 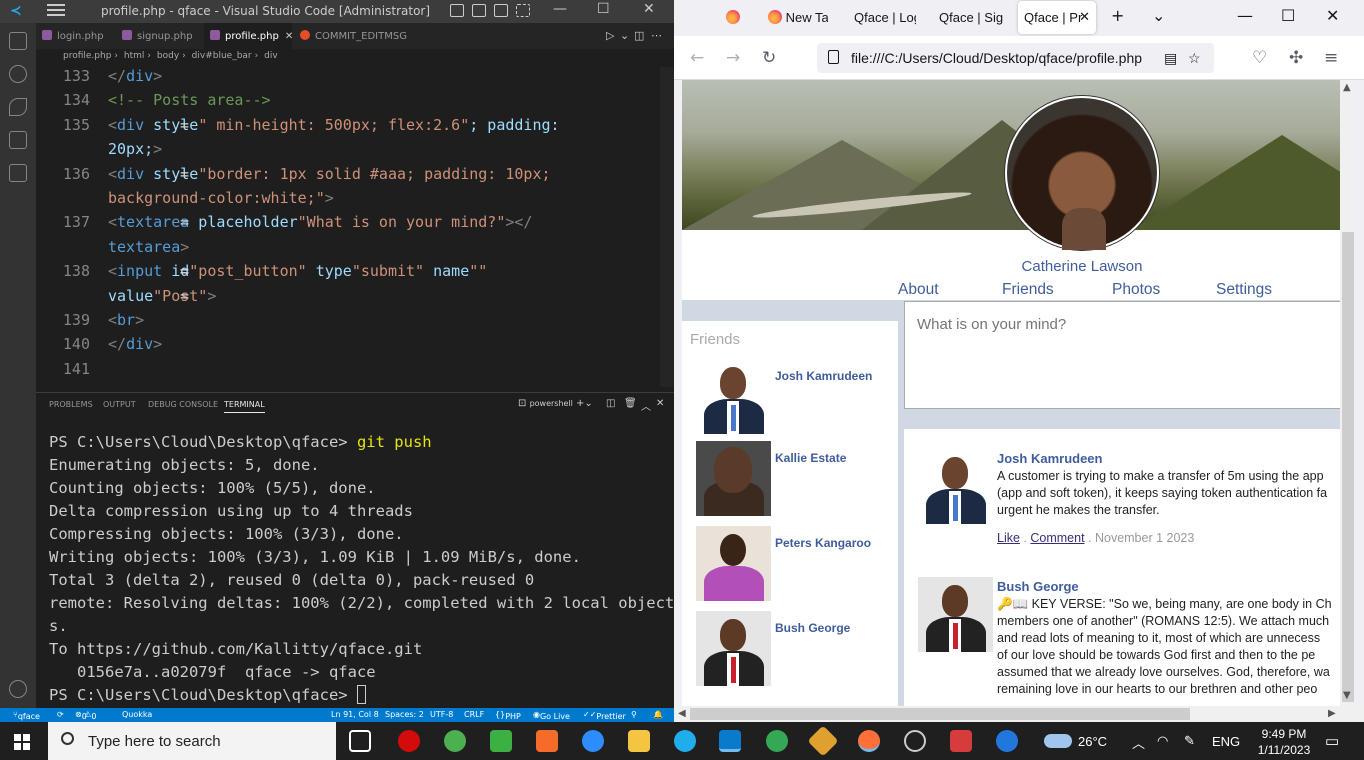 I want to click on xampp-icon, so click(x=547, y=741).